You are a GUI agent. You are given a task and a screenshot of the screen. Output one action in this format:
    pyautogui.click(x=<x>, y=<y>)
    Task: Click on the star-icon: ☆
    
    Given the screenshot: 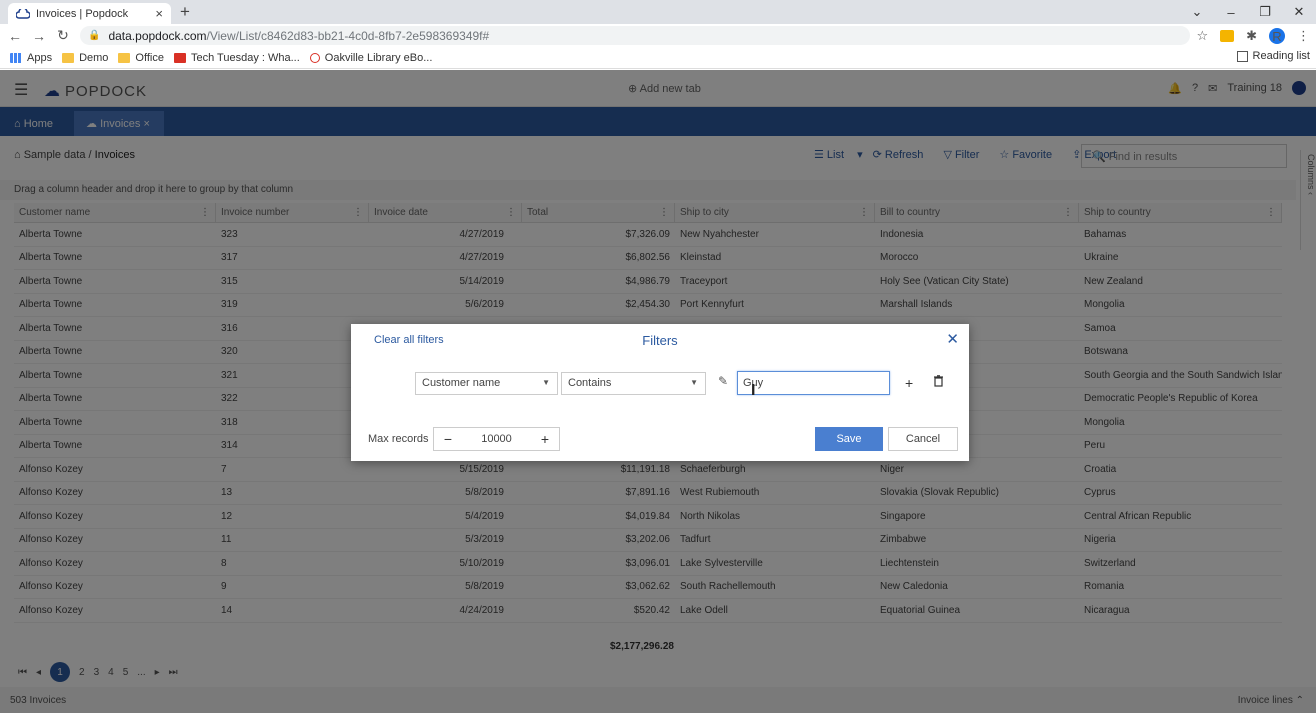 What is the action you would take?
    pyautogui.click(x=1202, y=36)
    